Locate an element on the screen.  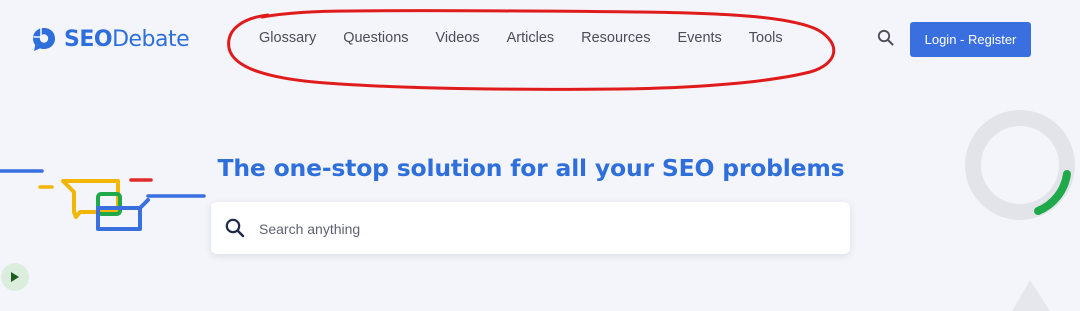
search-input is located at coordinates (539, 229).